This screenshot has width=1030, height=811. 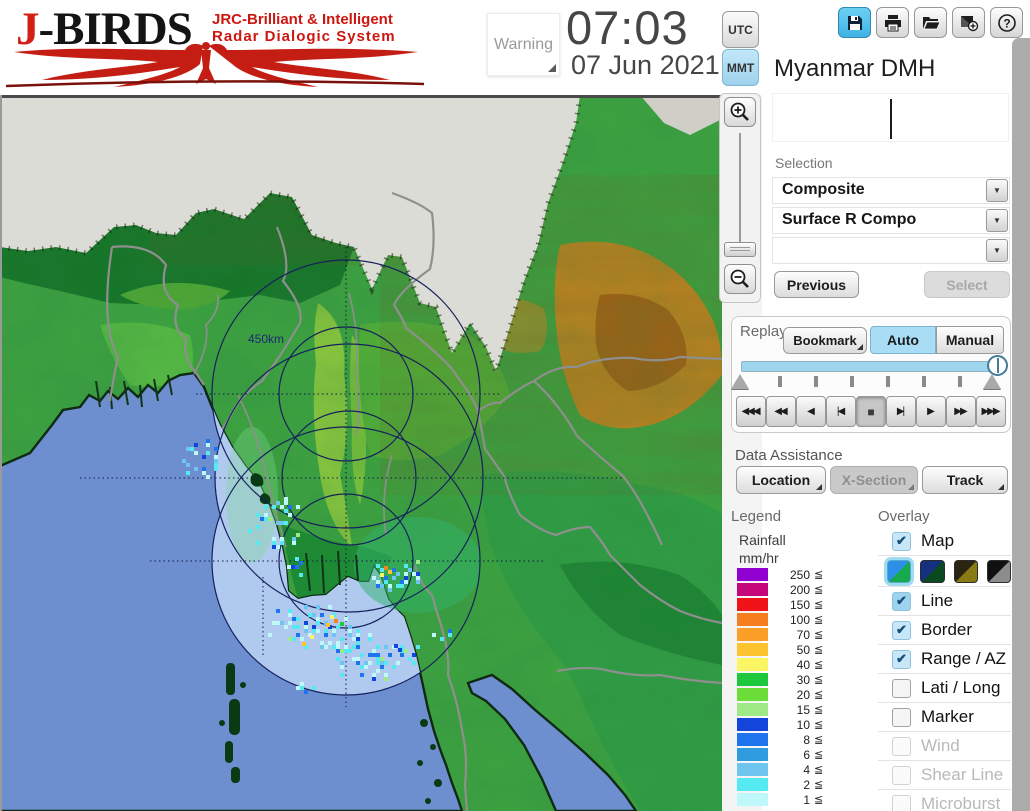 I want to click on lati-long-checkbox, so click(x=901, y=688).